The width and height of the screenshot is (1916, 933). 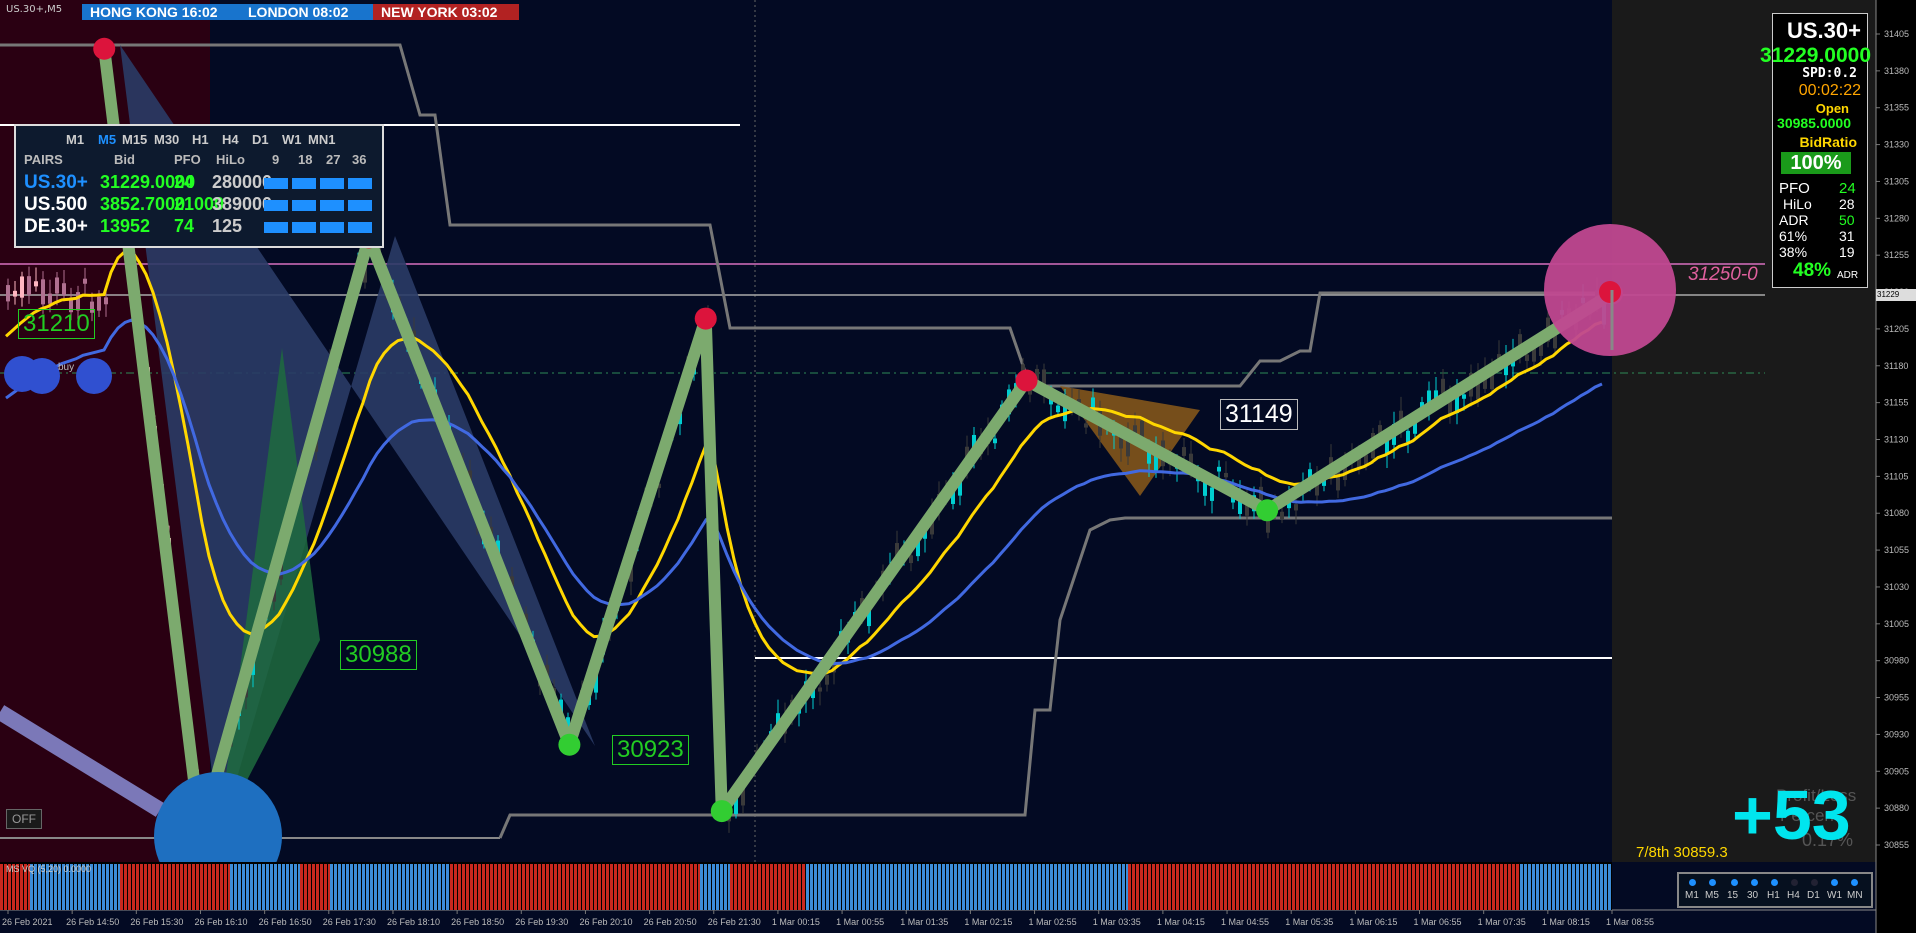 I want to click on x-tick-label: 26 Feb 16:10, so click(x=220, y=922).